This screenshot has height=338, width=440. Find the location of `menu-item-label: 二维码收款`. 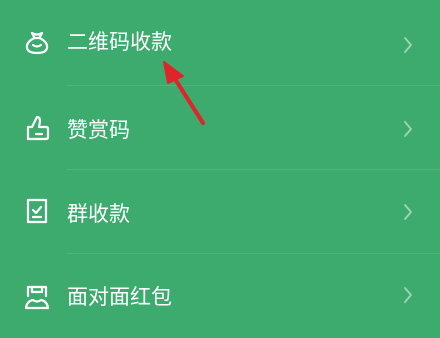

menu-item-label: 二维码收款 is located at coordinates (119, 42).